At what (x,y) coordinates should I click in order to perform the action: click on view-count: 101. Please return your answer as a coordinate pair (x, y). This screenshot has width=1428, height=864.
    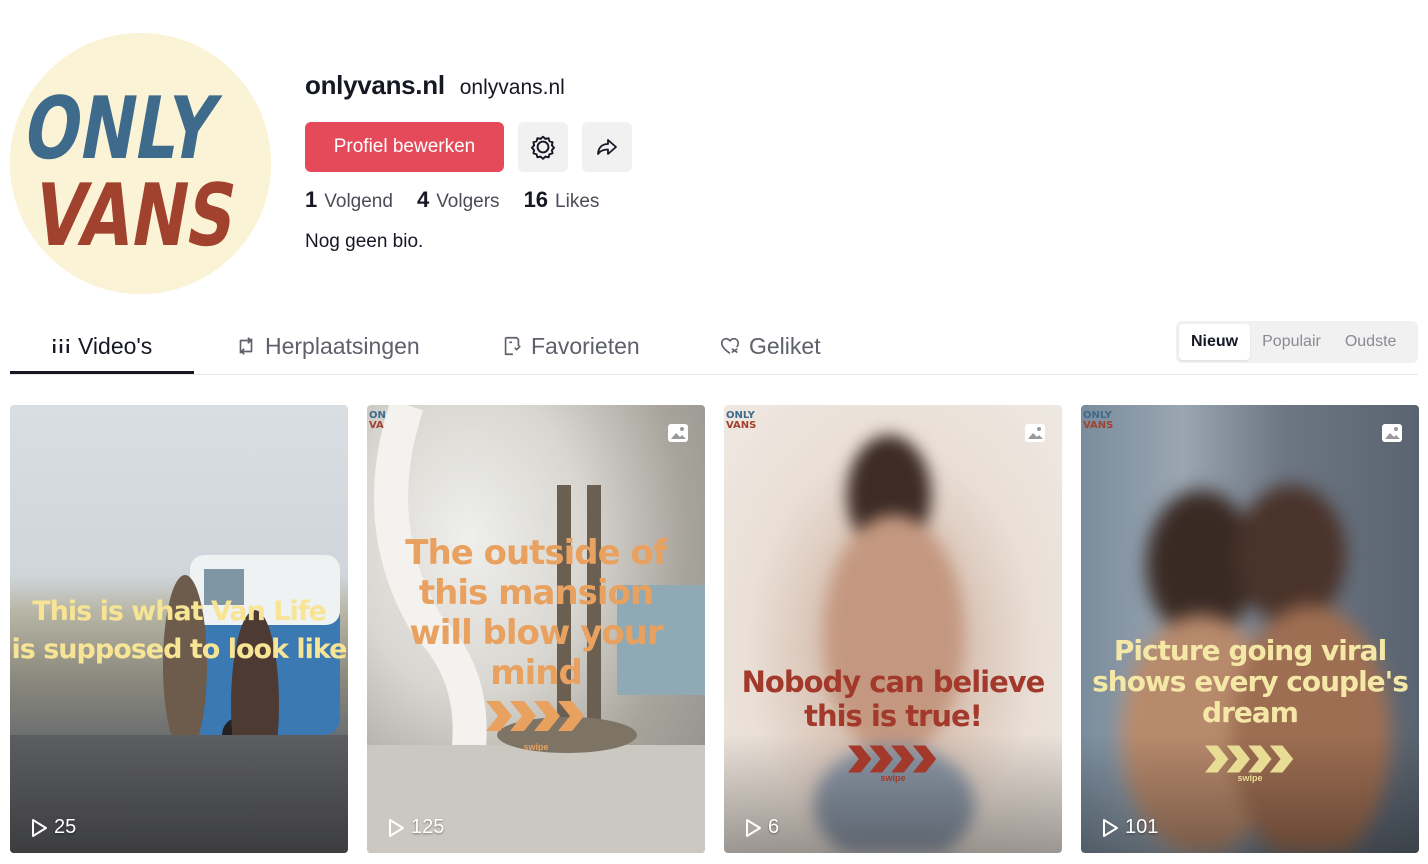
    Looking at the image, I should click on (1129, 827).